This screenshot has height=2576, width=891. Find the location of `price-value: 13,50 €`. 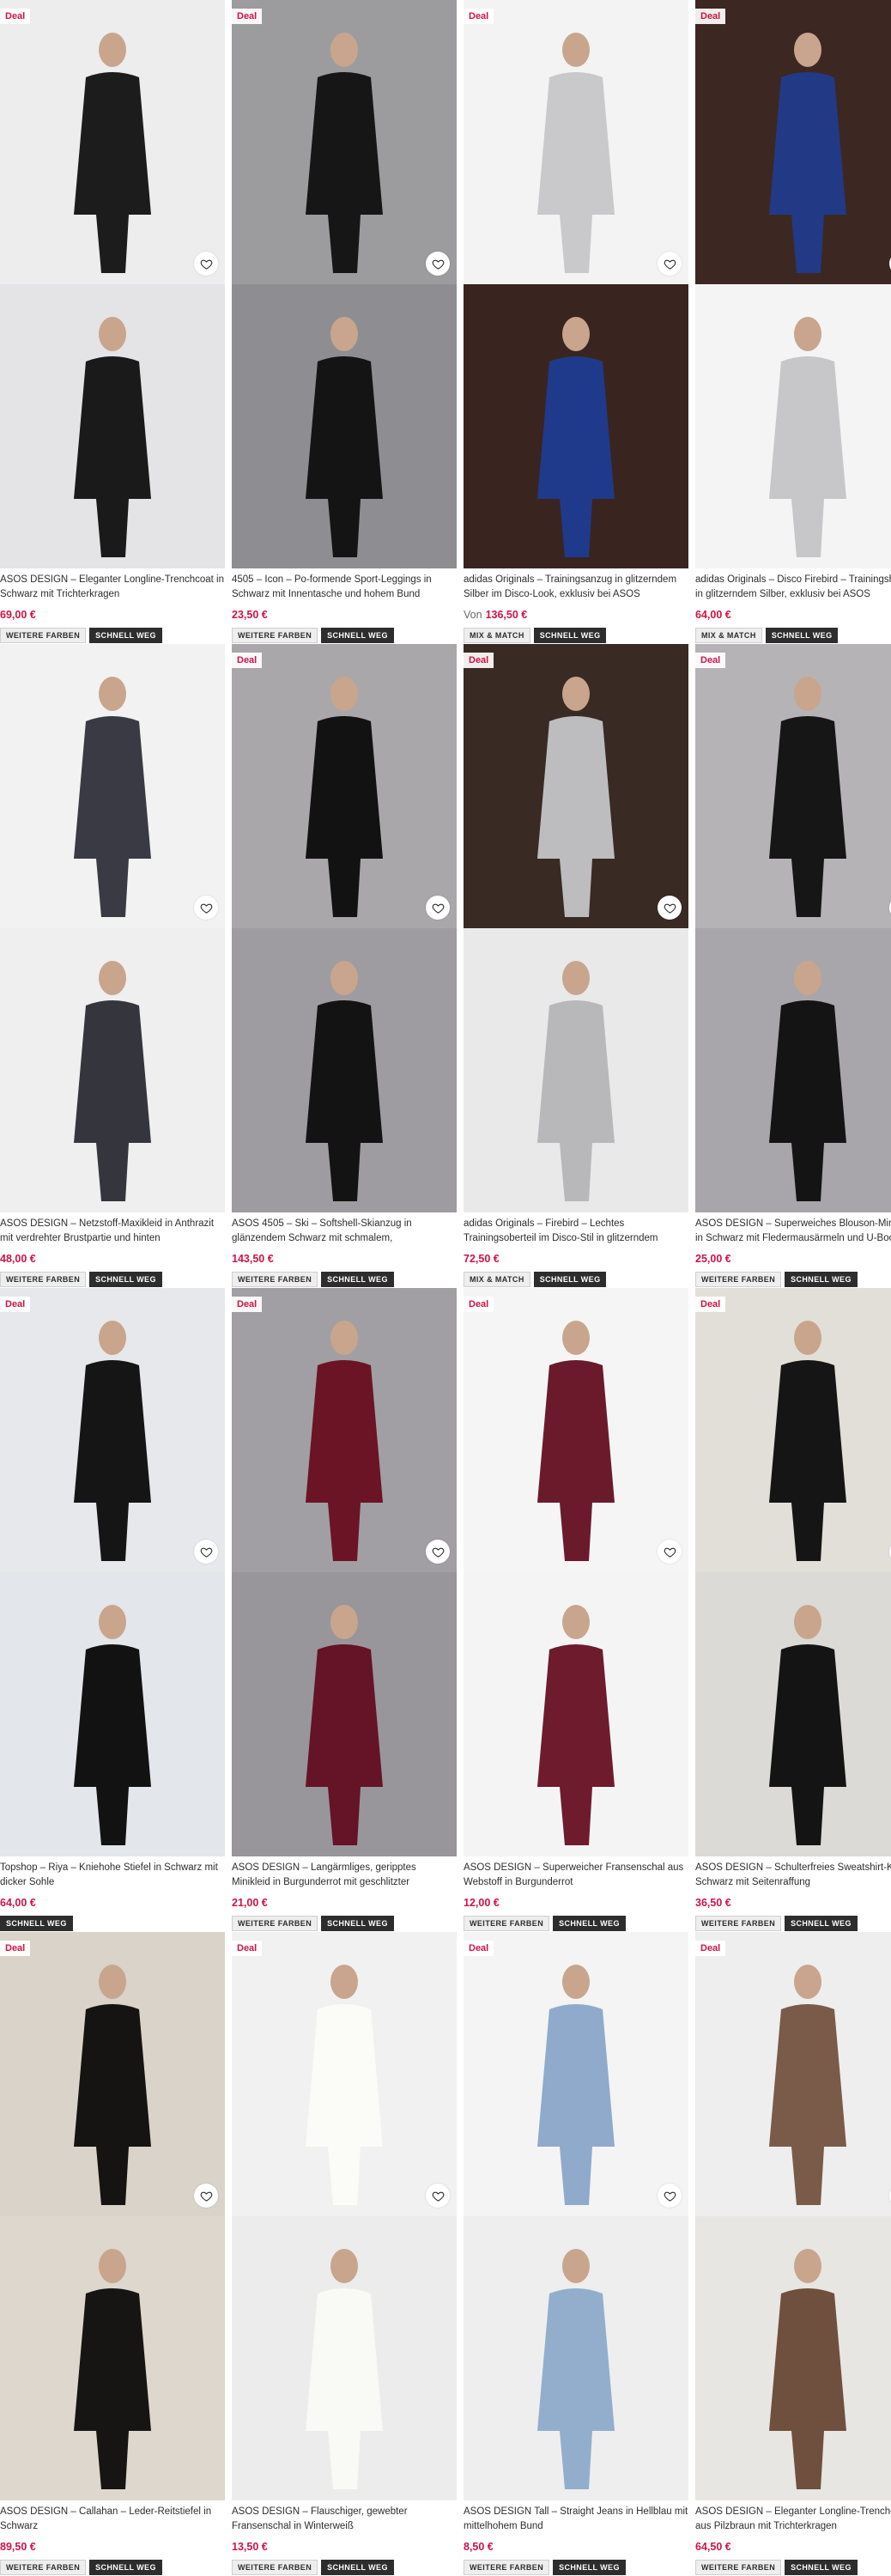

price-value: 13,50 € is located at coordinates (250, 2547).